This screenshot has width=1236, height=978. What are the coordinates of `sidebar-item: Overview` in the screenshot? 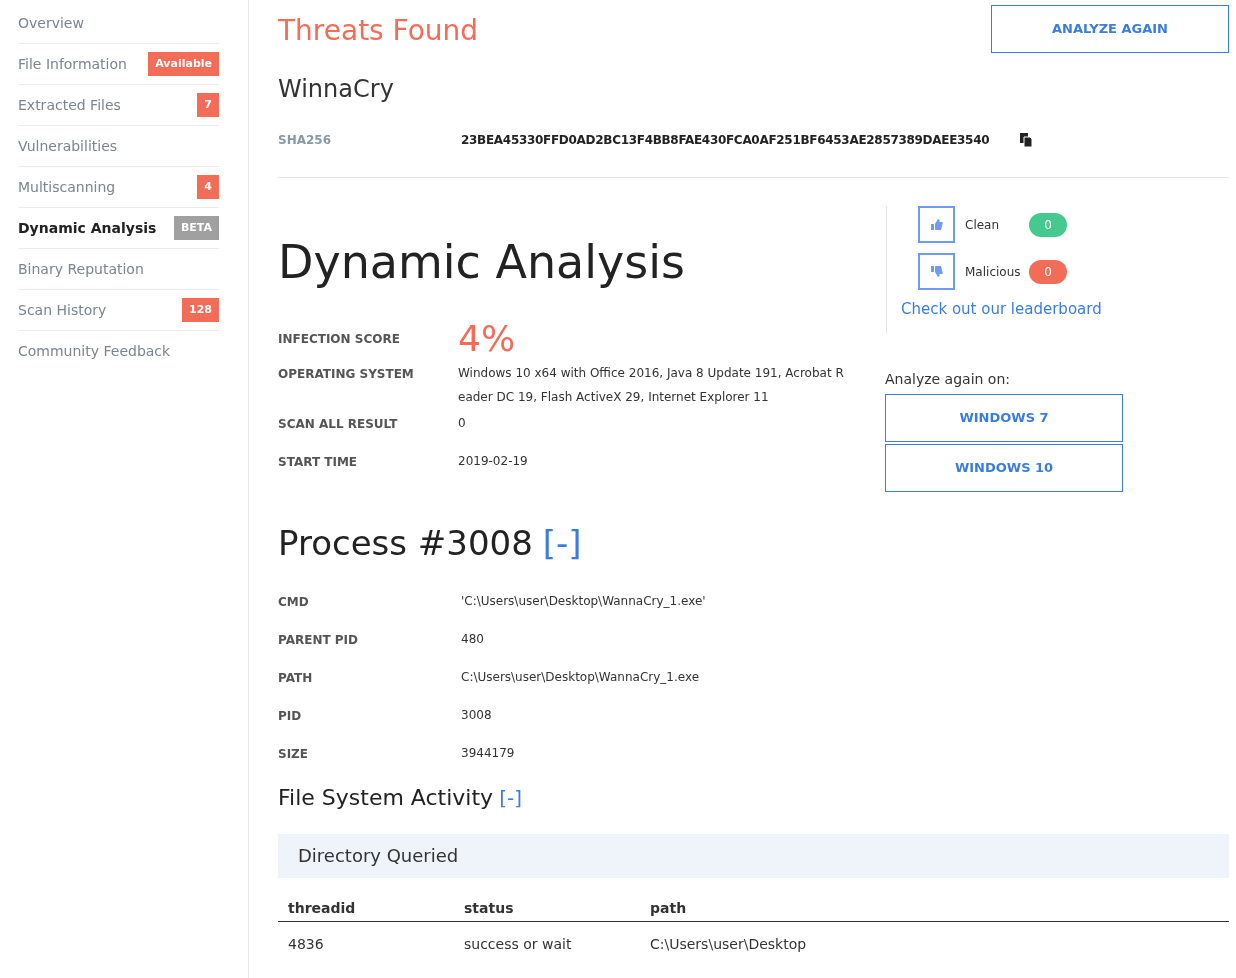 It's located at (51, 23).